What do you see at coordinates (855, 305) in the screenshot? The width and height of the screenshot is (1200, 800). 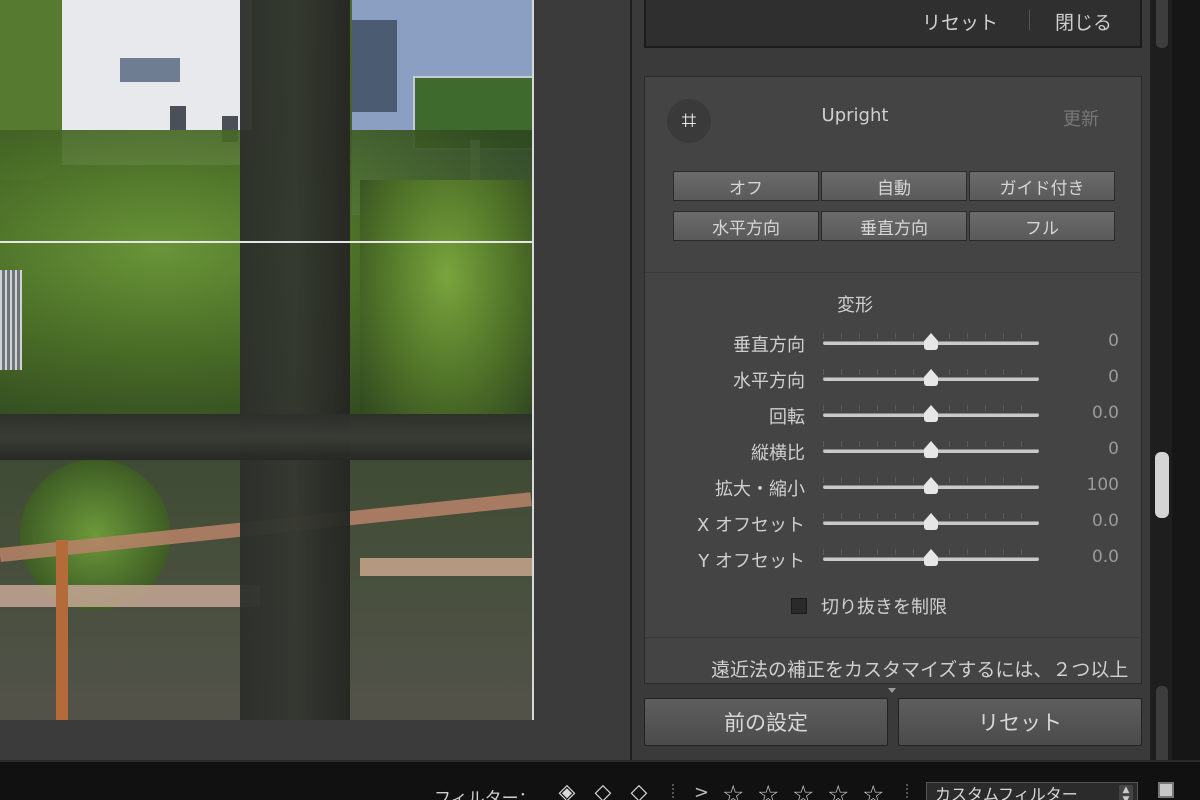 I see `transform-heading: 変形` at bounding box center [855, 305].